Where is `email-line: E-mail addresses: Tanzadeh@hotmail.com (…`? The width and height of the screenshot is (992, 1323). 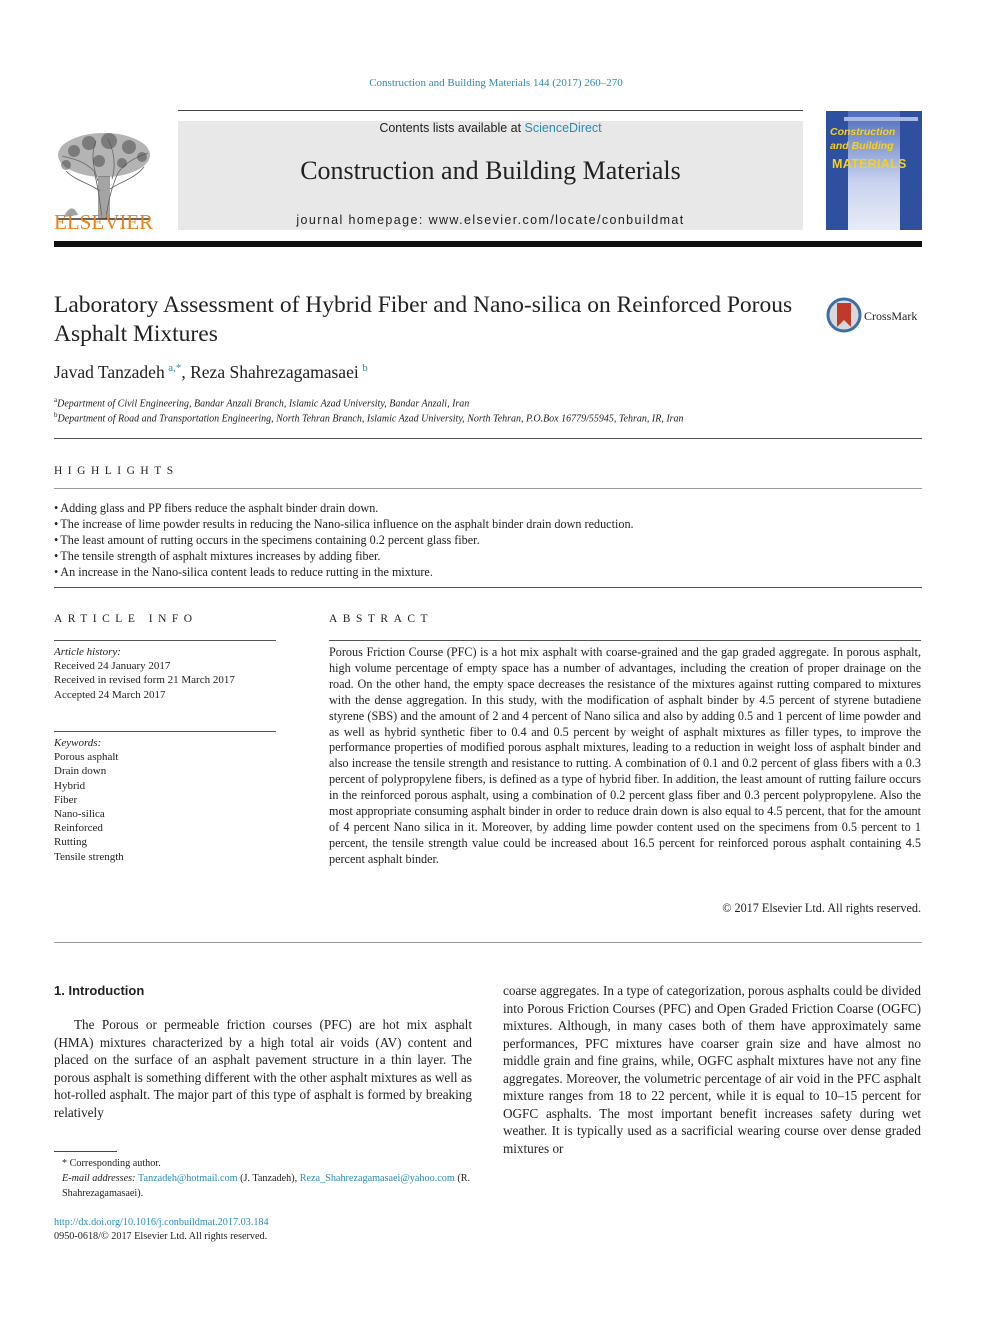 email-line: E-mail addresses: Tanzadeh@hotmail.com (… is located at coordinates (269, 1186).